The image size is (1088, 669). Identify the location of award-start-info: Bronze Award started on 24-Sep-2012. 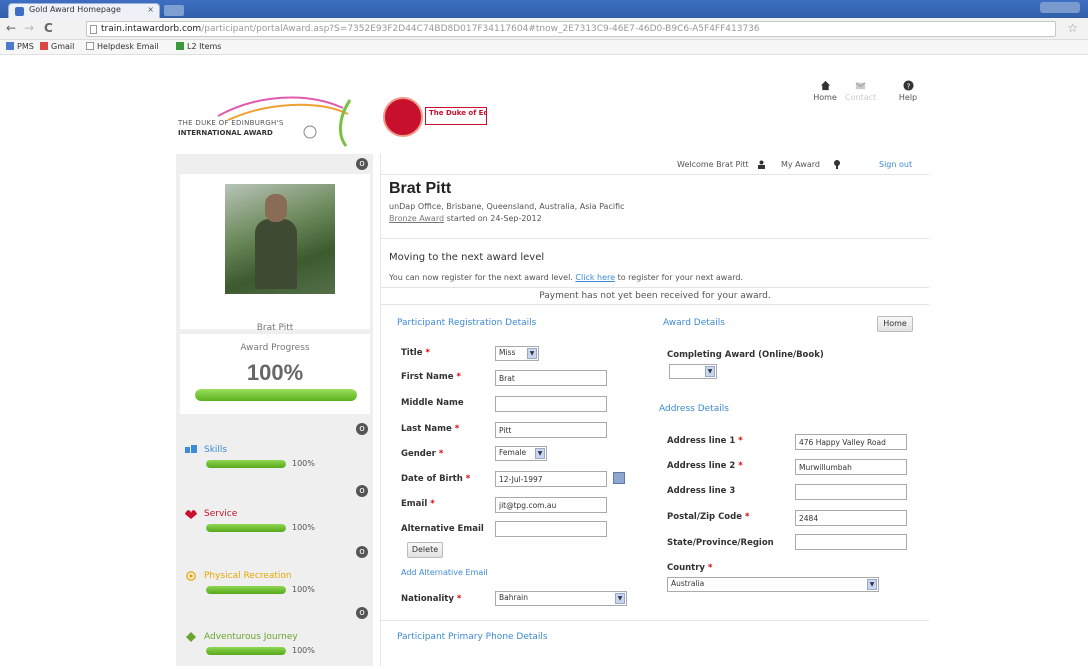
(465, 218).